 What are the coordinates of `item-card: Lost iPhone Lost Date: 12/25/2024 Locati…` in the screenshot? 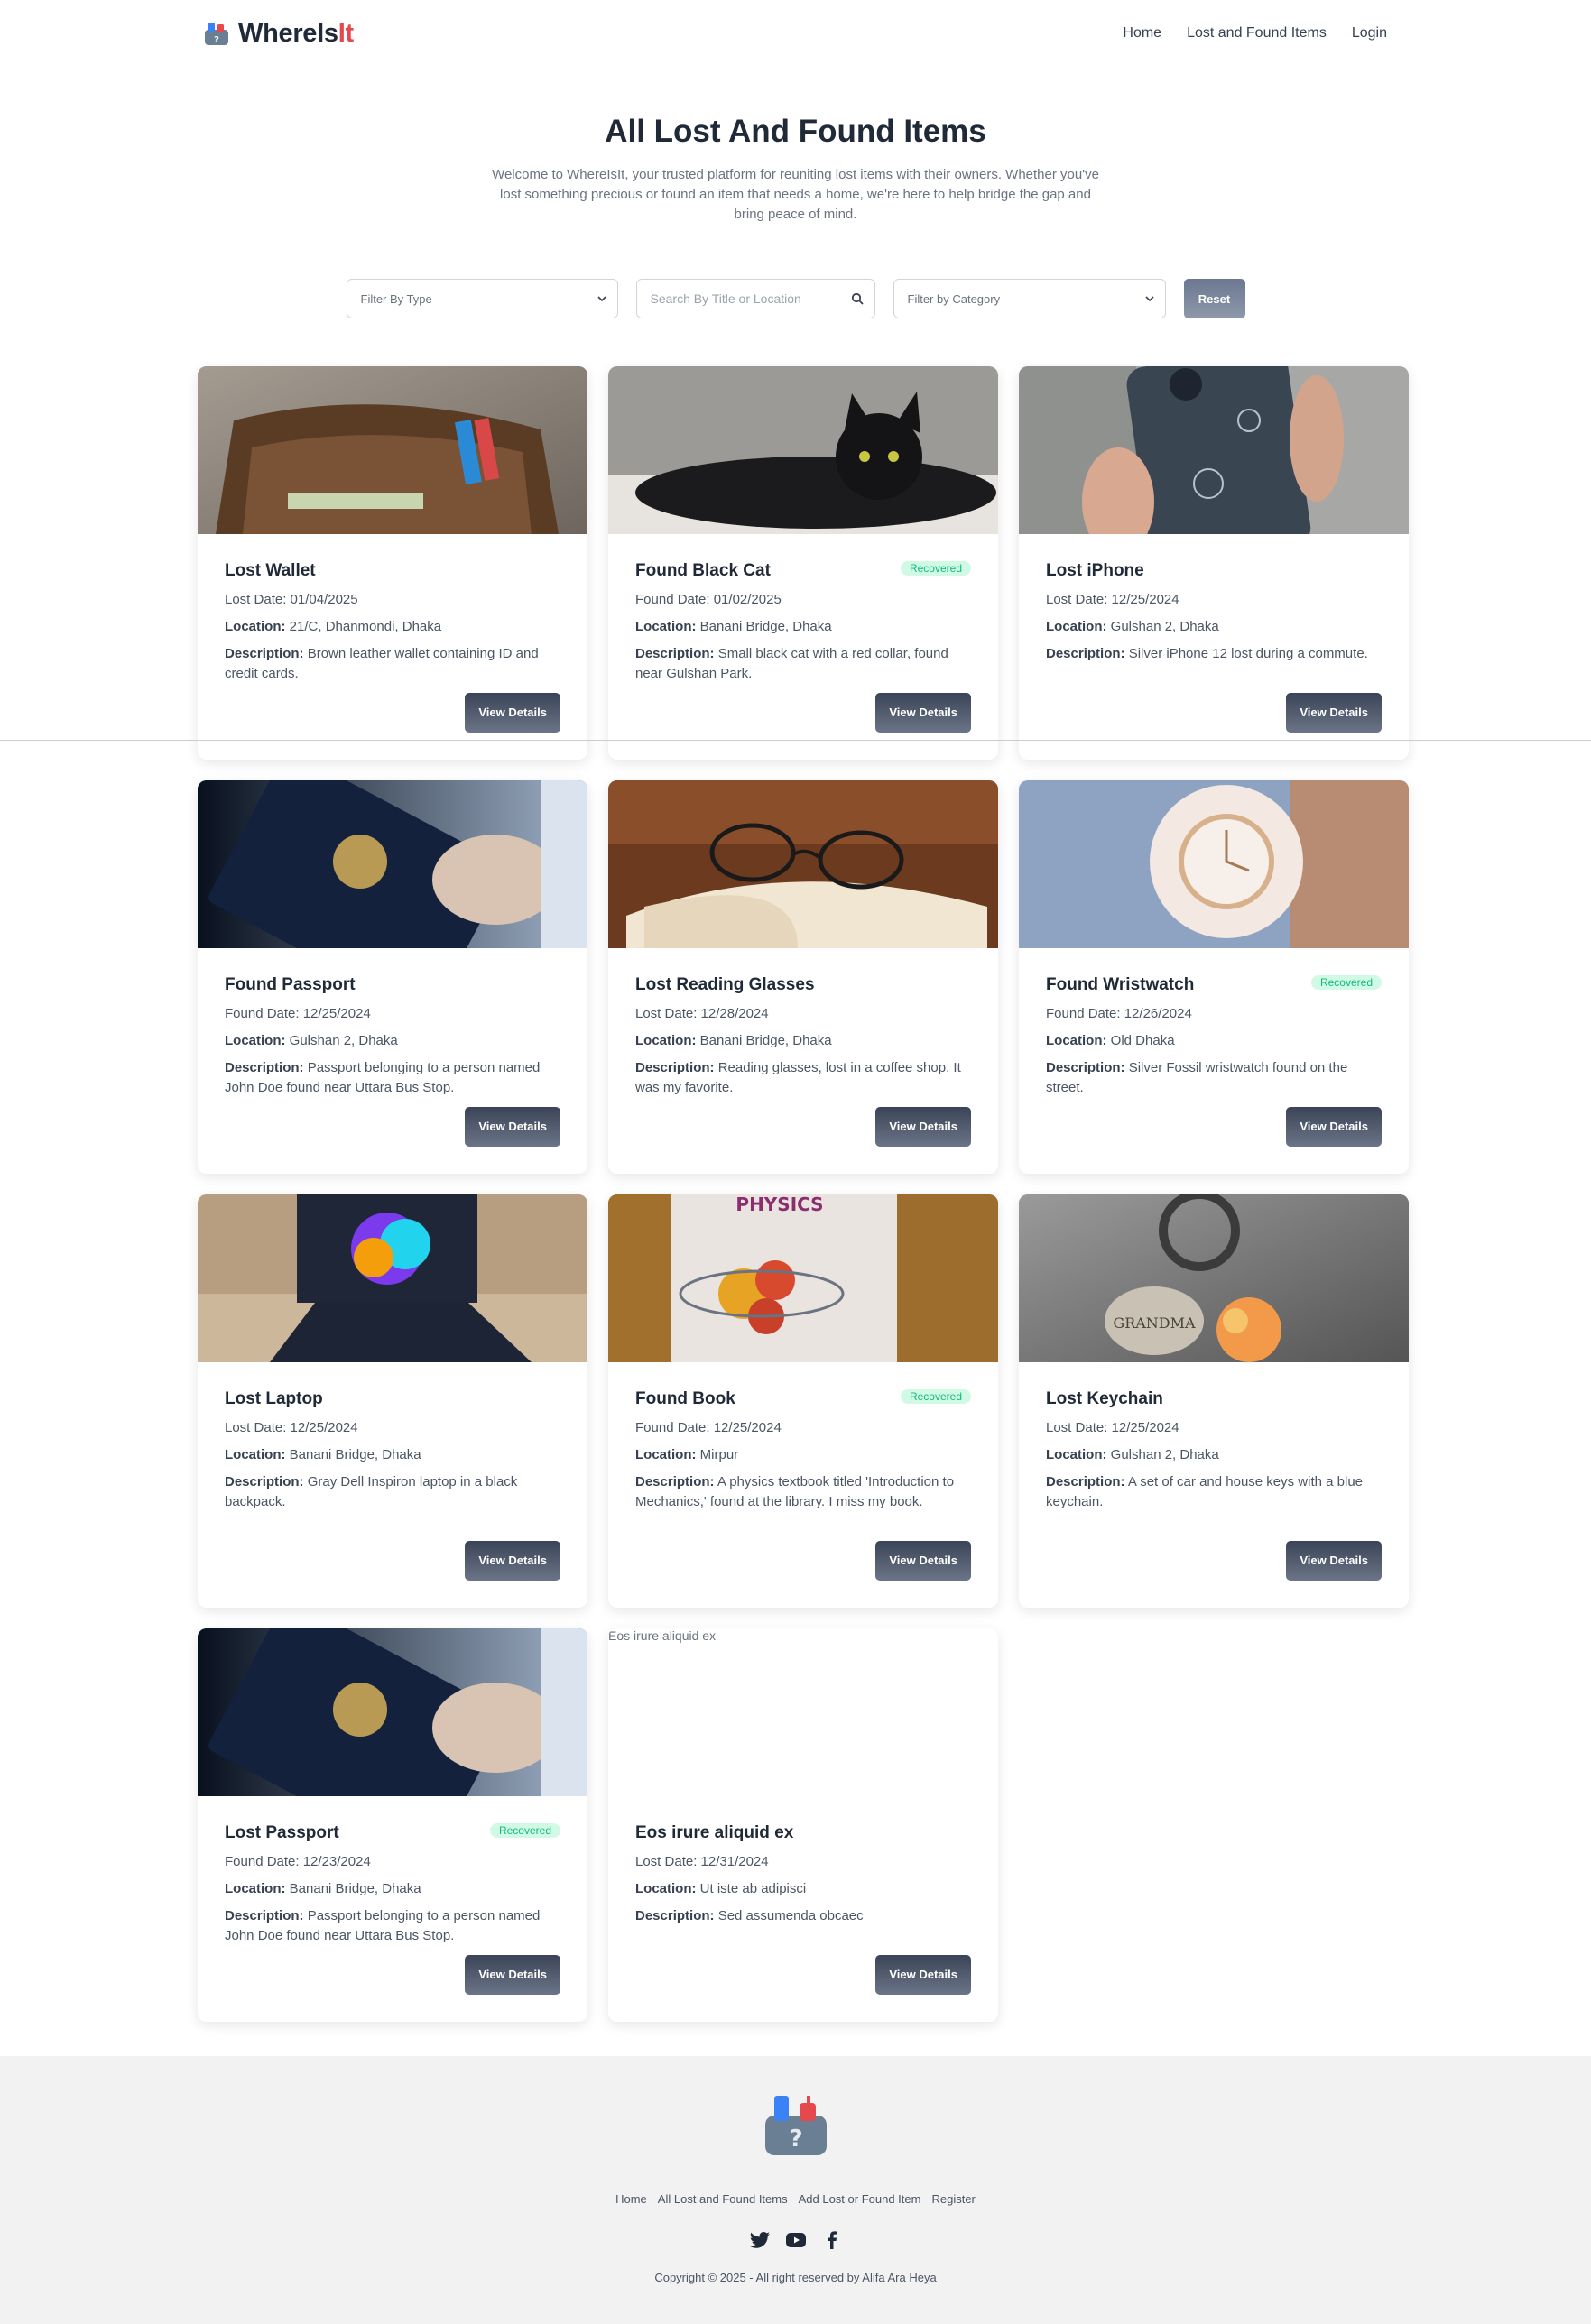 It's located at (1214, 563).